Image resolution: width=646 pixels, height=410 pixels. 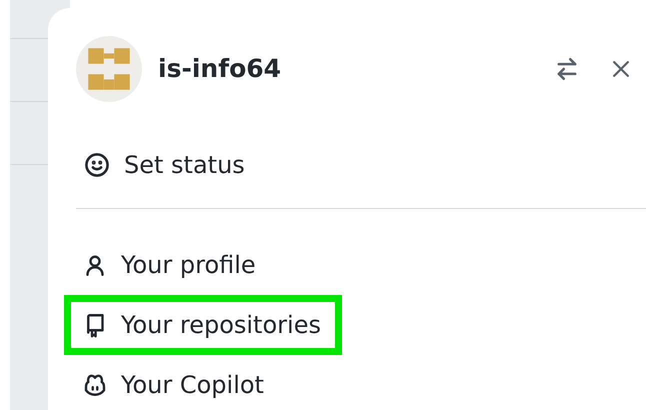 I want to click on robot-face-icon, so click(x=95, y=385).